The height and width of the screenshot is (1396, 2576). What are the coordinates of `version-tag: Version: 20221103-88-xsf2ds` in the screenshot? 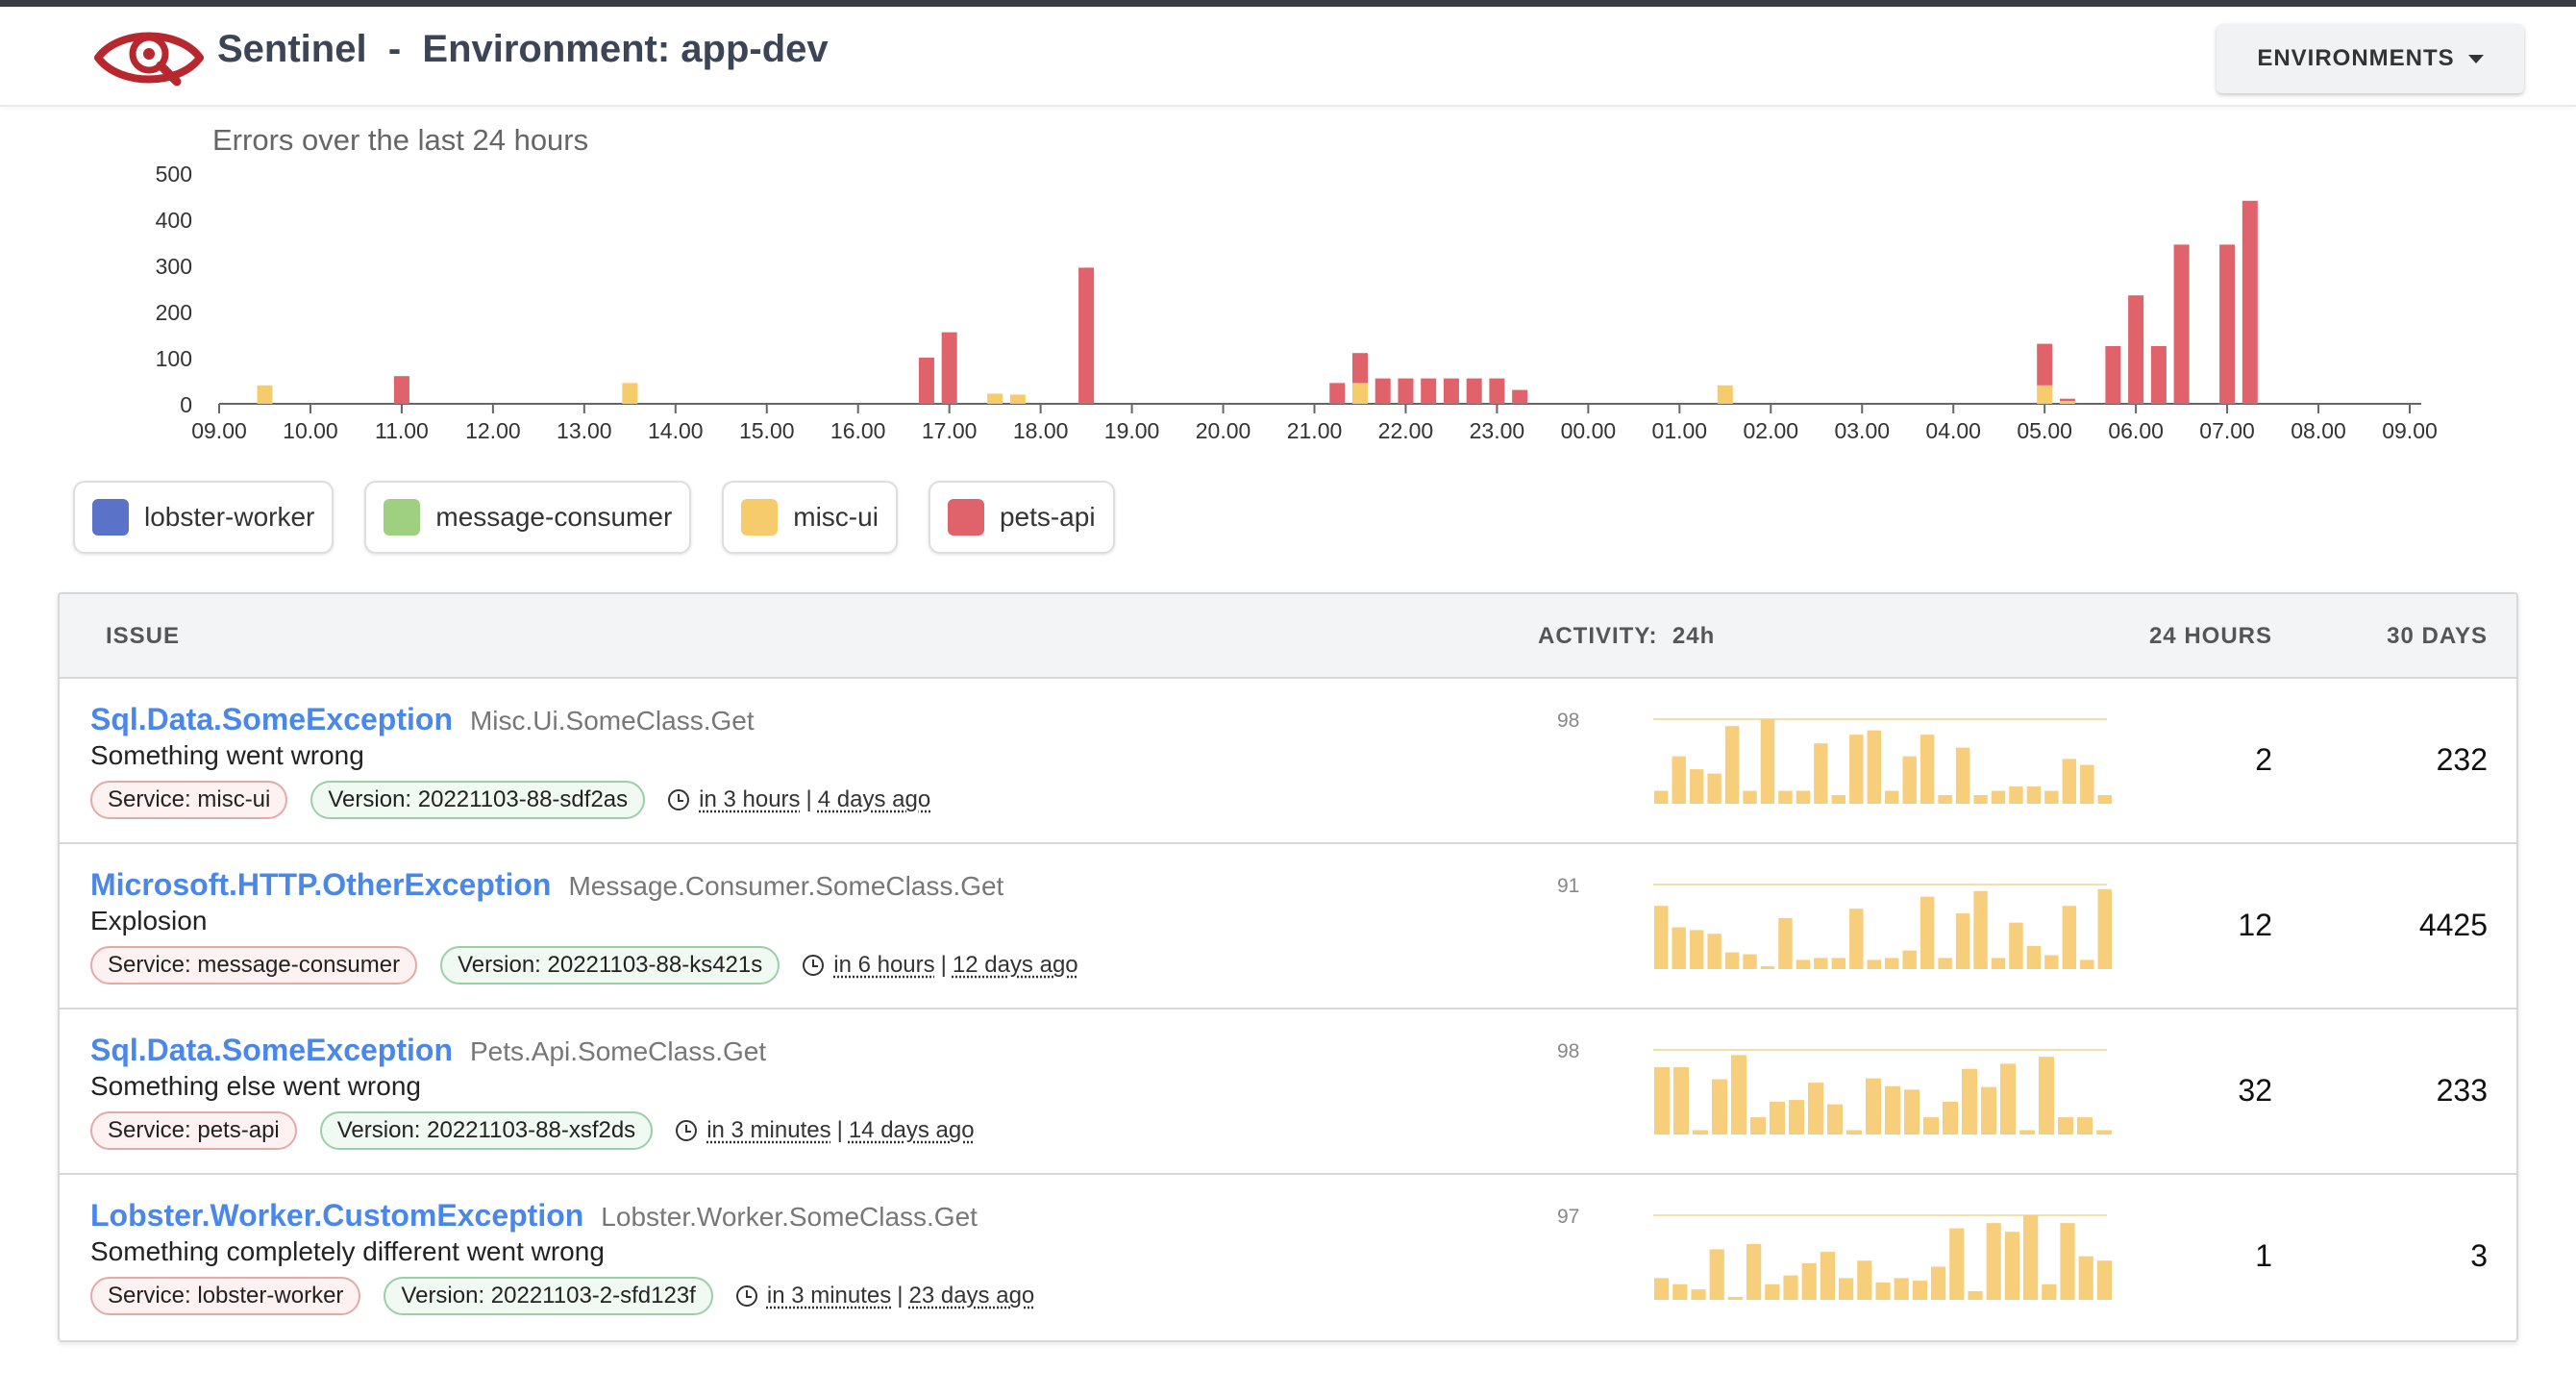 It's located at (487, 1130).